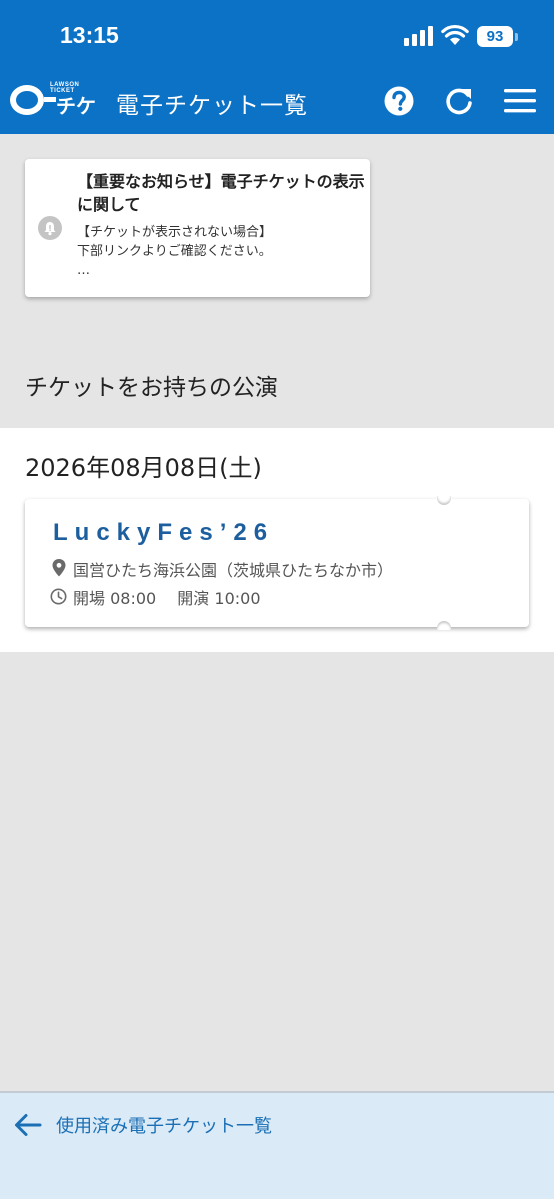 The image size is (554, 1199). What do you see at coordinates (164, 532) in the screenshot?
I see `event-name: LuckyFes’26` at bounding box center [164, 532].